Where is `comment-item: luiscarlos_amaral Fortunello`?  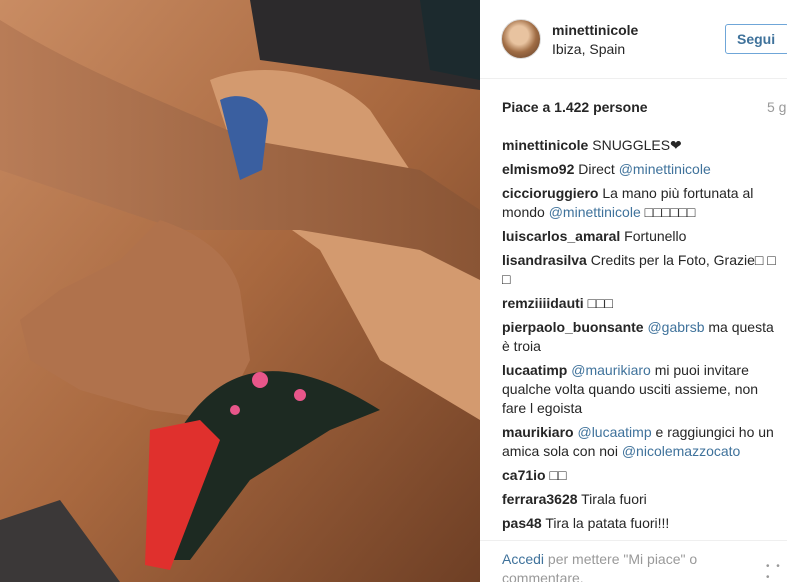
comment-item: luiscarlos_amaral Fortunello is located at coordinates (642, 236).